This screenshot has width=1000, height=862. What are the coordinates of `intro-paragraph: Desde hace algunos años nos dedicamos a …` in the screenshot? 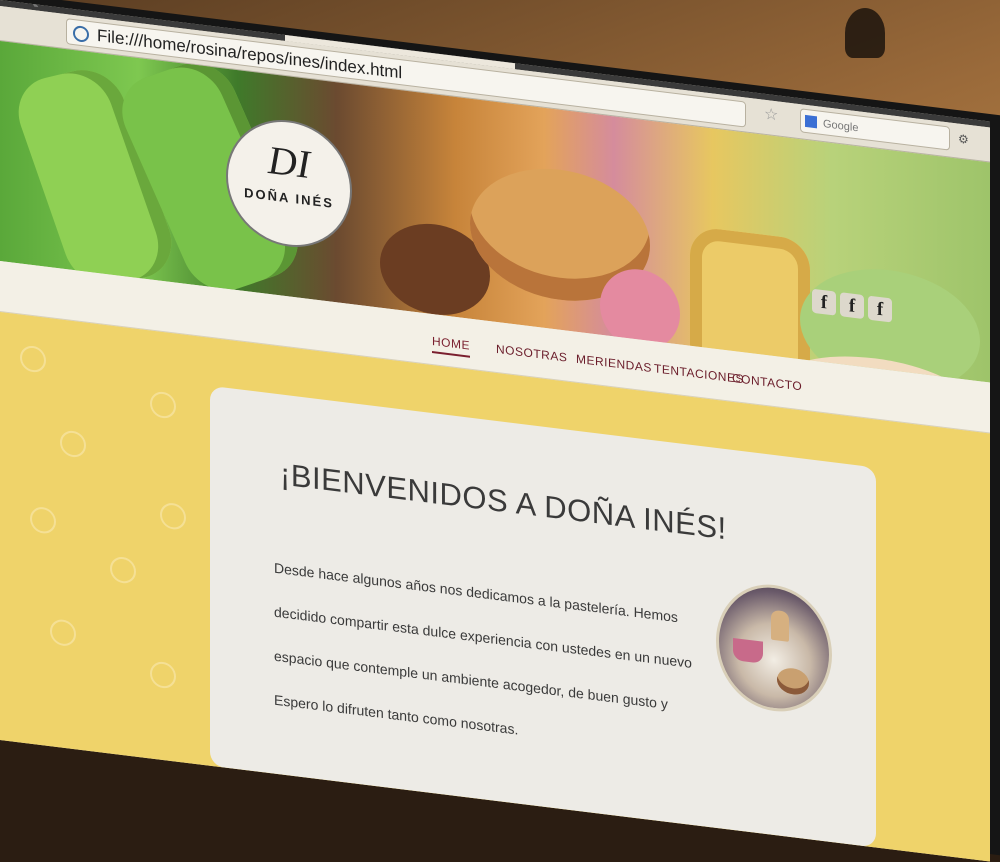 It's located at (483, 648).